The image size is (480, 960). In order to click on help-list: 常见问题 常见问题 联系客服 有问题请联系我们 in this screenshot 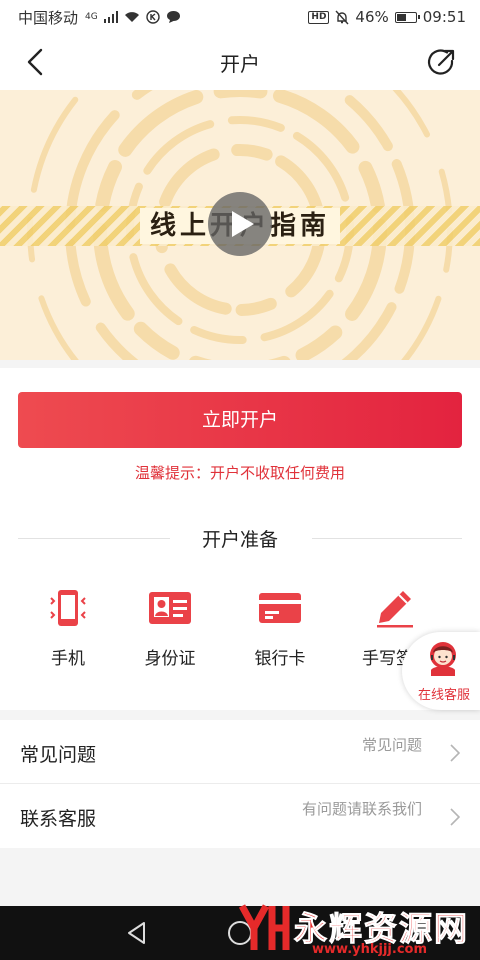, I will do `click(240, 784)`.